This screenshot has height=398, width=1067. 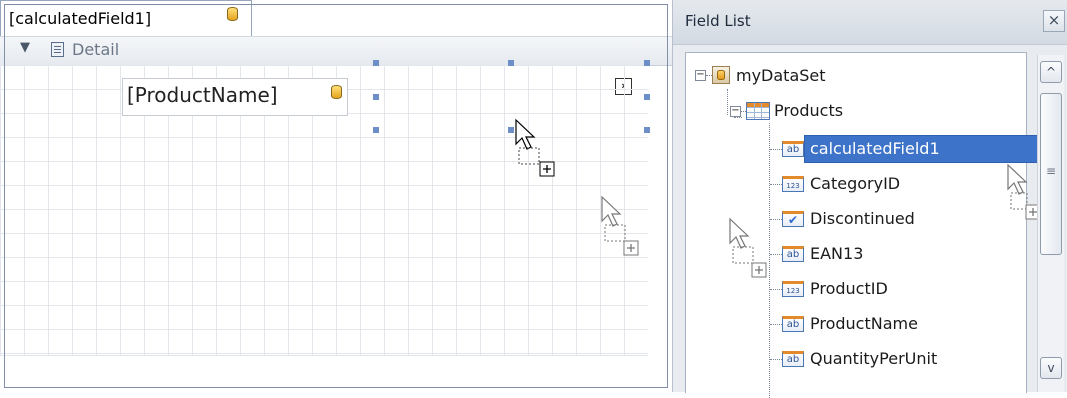 I want to click on tree-node-products: − Products, so click(x=875, y=111).